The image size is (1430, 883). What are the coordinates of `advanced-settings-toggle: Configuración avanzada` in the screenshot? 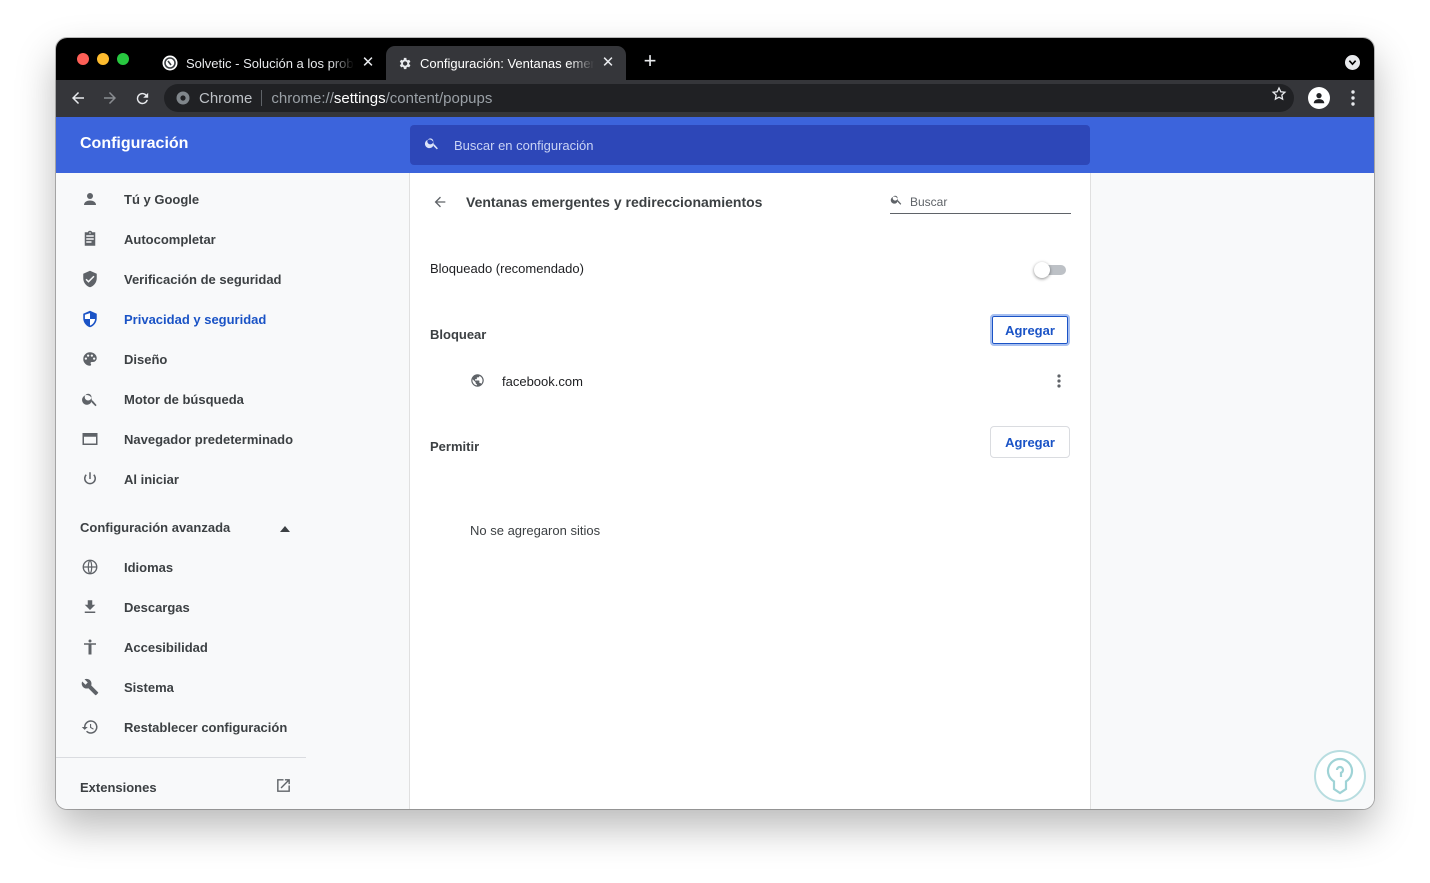 It's located at (185, 527).